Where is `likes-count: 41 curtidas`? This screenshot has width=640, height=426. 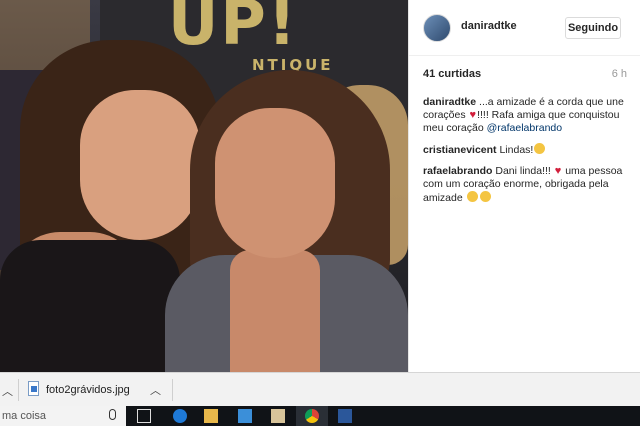
likes-count: 41 curtidas is located at coordinates (452, 74).